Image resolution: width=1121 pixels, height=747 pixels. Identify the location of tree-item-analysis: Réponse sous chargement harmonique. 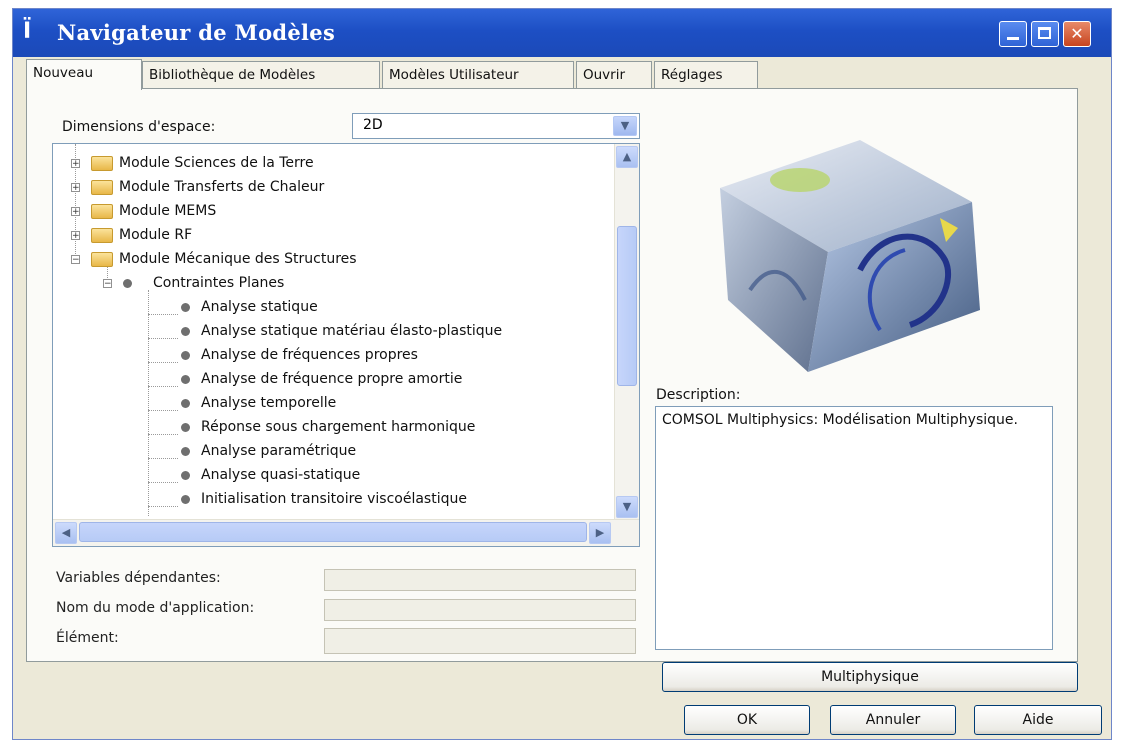
(333, 428).